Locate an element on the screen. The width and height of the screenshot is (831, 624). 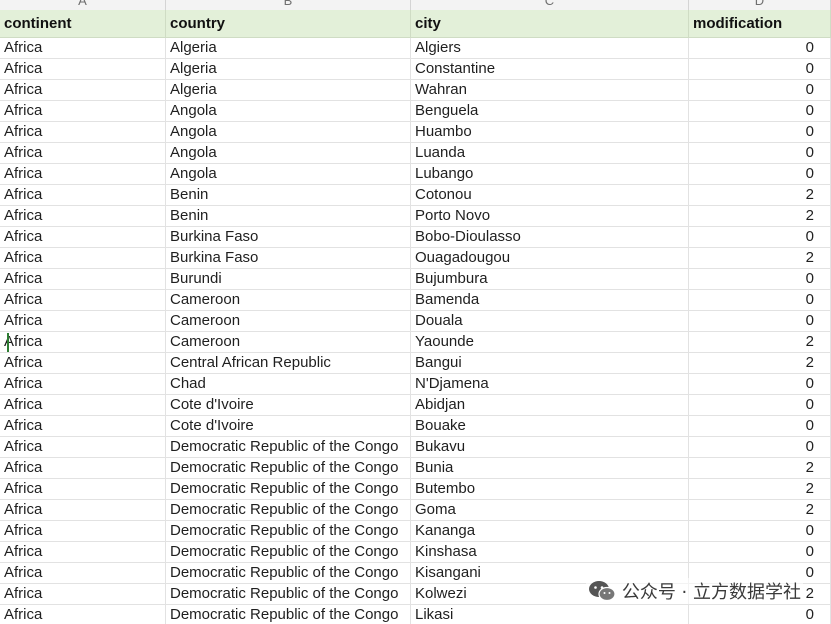
header-cell-city: city is located at coordinates (550, 23).